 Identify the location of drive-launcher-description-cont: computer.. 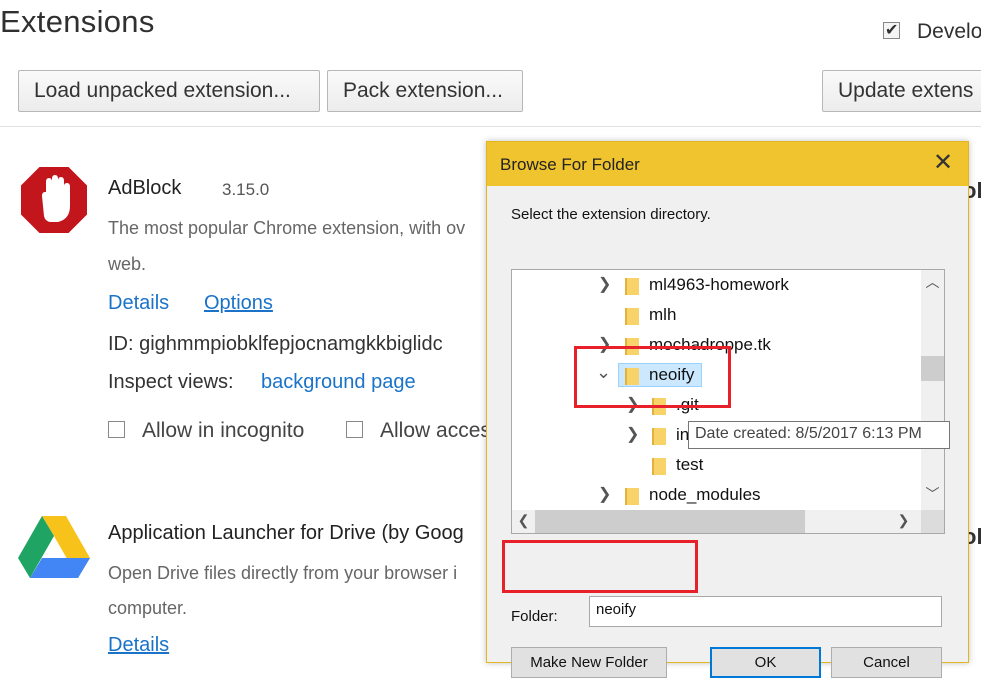
(148, 608).